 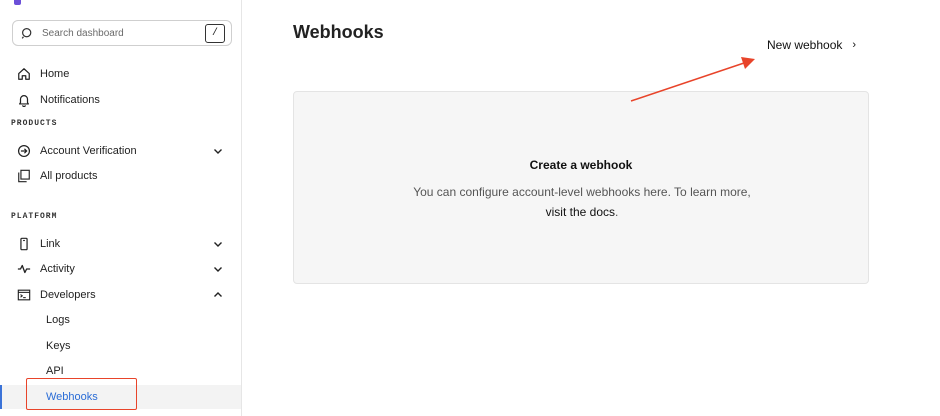 What do you see at coordinates (24, 100) in the screenshot?
I see `bell-icon` at bounding box center [24, 100].